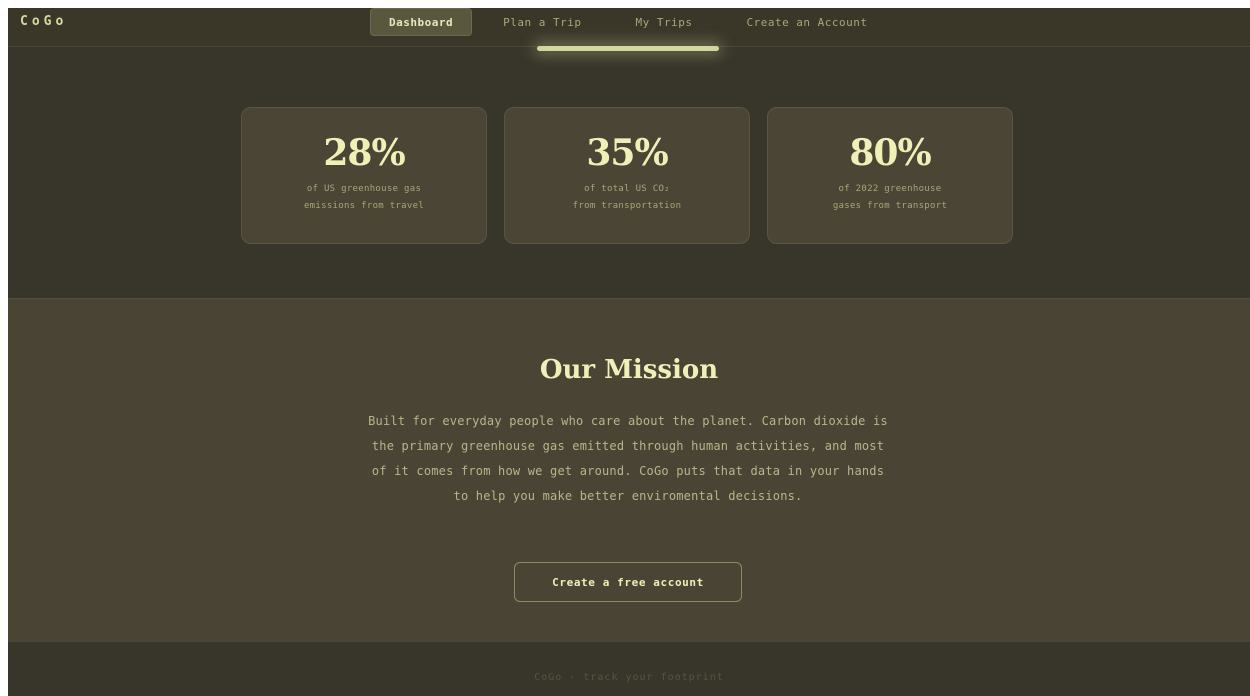  What do you see at coordinates (629, 669) in the screenshot?
I see `footer: CoGo · track your footprint` at bounding box center [629, 669].